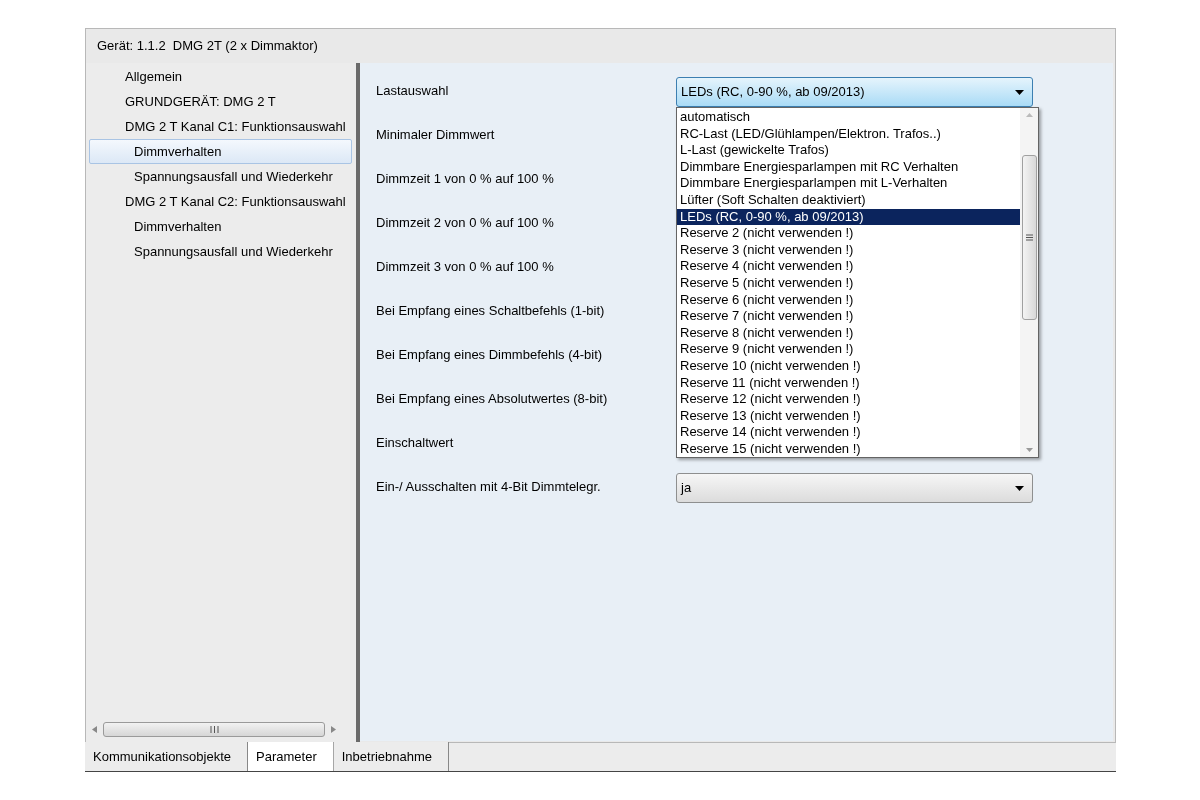  What do you see at coordinates (848, 134) in the screenshot?
I see `dropdown-option: RC-Last (LED/Glühlampen/Elektron. Trafos..)` at bounding box center [848, 134].